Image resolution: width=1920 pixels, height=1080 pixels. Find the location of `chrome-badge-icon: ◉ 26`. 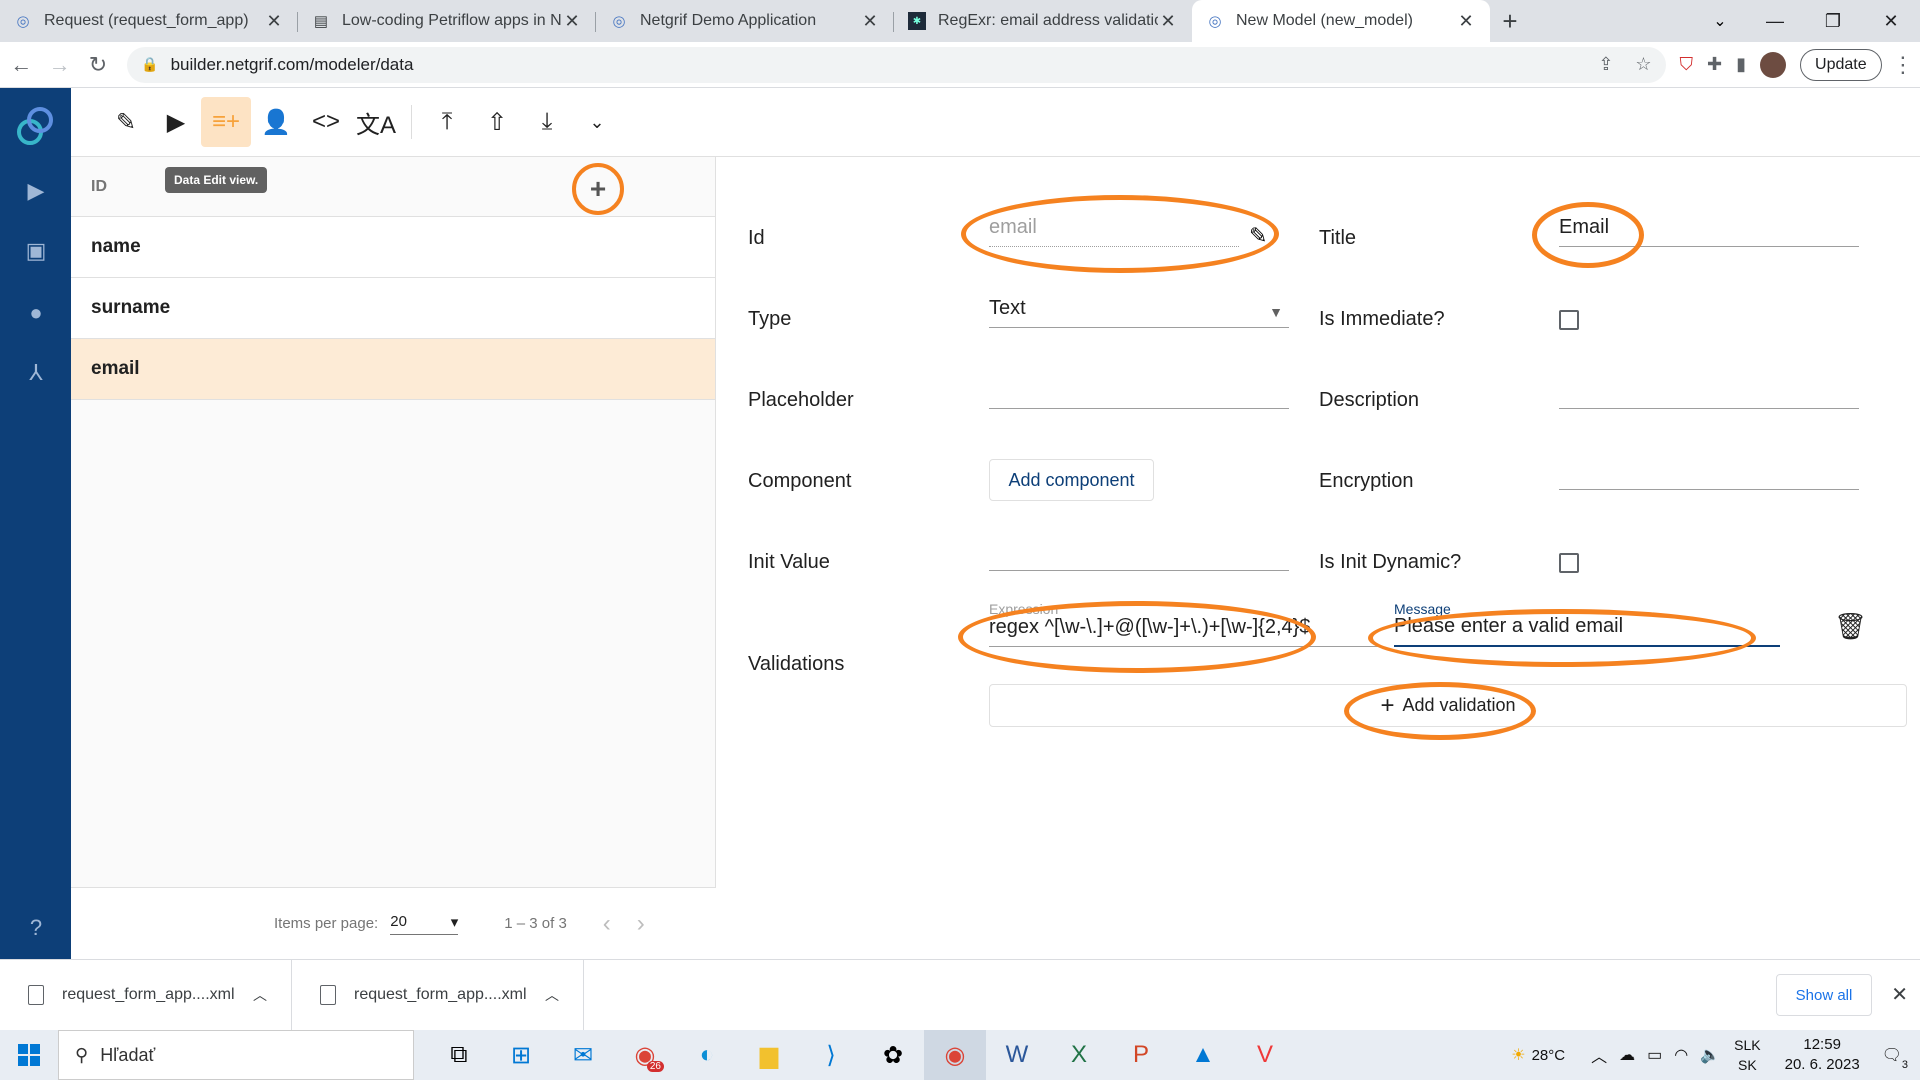

chrome-badge-icon: ◉ 26 is located at coordinates (645, 1055).